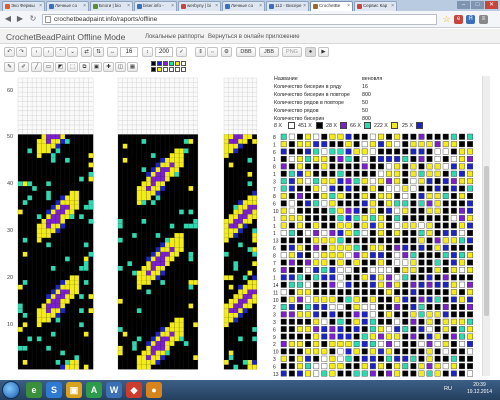  Describe the element at coordinates (310, 52) in the screenshot. I see `record-icon: ●` at that location.